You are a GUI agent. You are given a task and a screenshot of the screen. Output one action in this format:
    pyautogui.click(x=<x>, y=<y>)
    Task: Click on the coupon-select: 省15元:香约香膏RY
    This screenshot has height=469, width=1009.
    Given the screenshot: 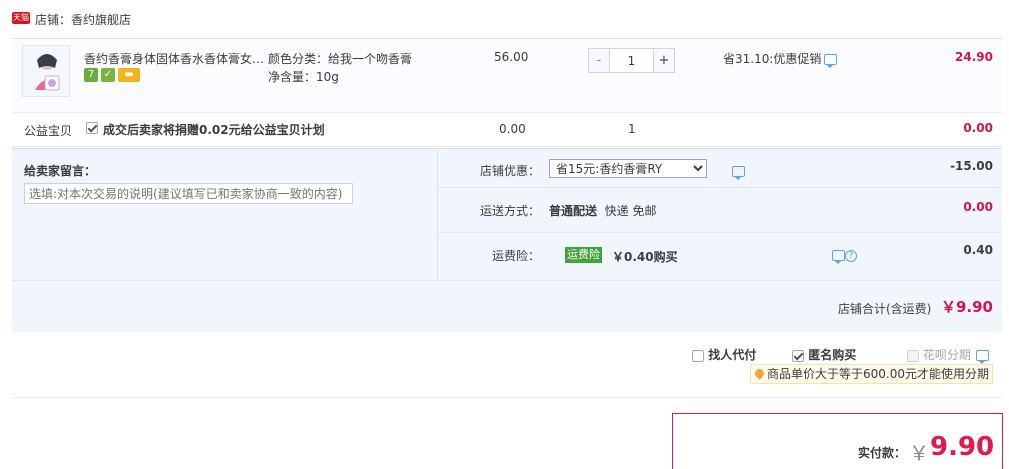 What is the action you would take?
    pyautogui.click(x=628, y=168)
    